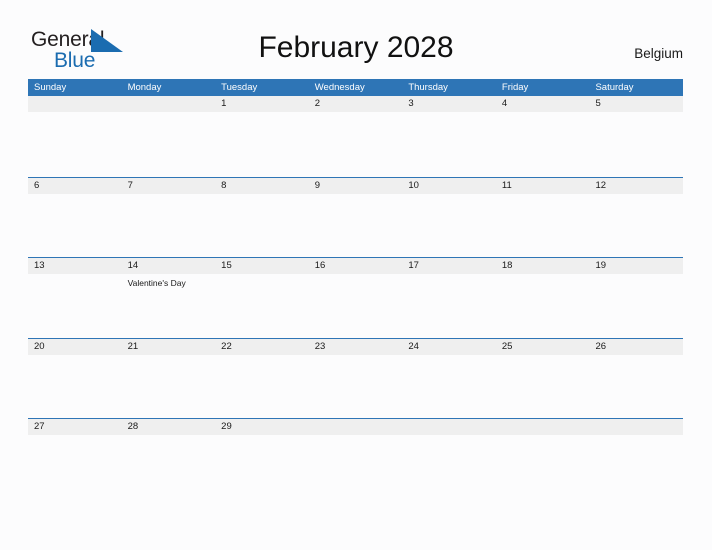 The height and width of the screenshot is (550, 712). I want to click on day-number: 11, so click(506, 185).